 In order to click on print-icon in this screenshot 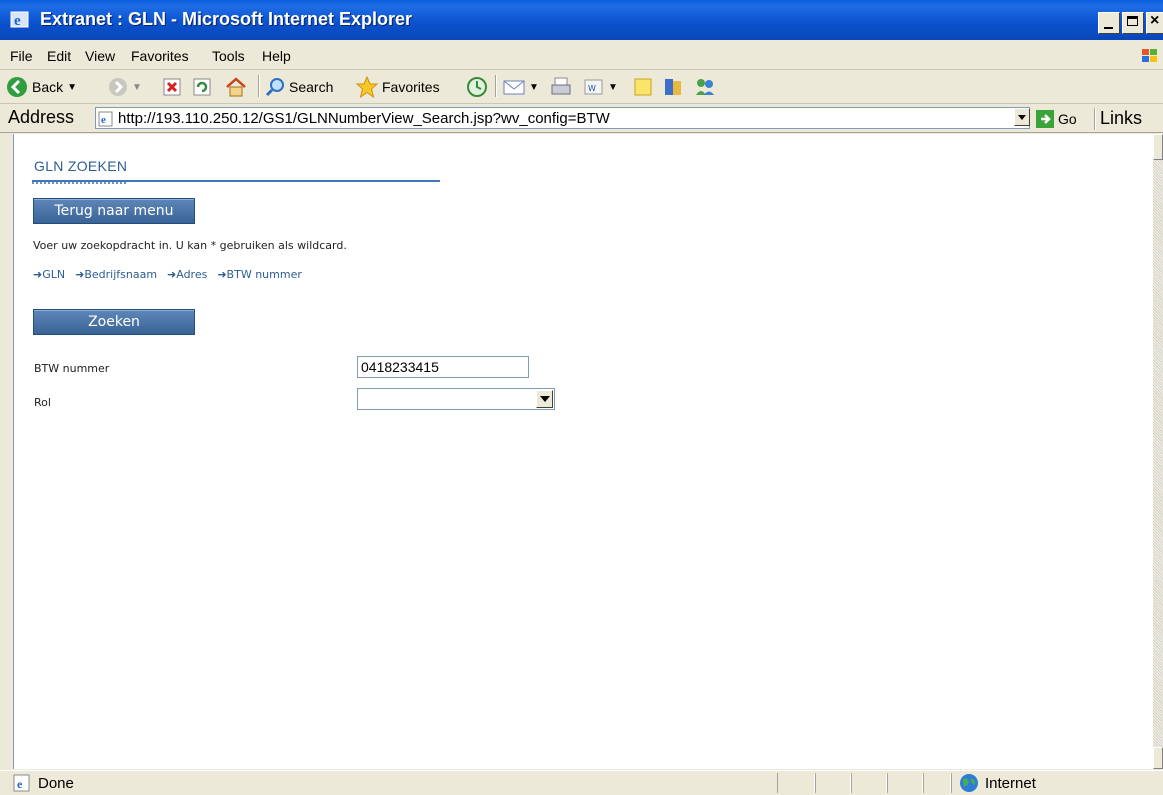, I will do `click(561, 86)`.